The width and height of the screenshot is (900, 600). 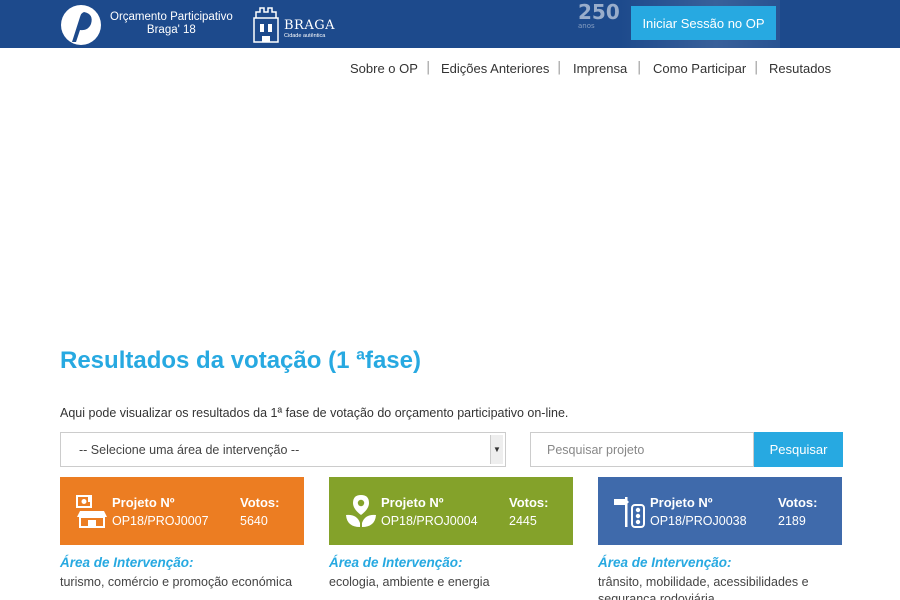 I want to click on search-input: O que procura?, so click(x=429, y=189).